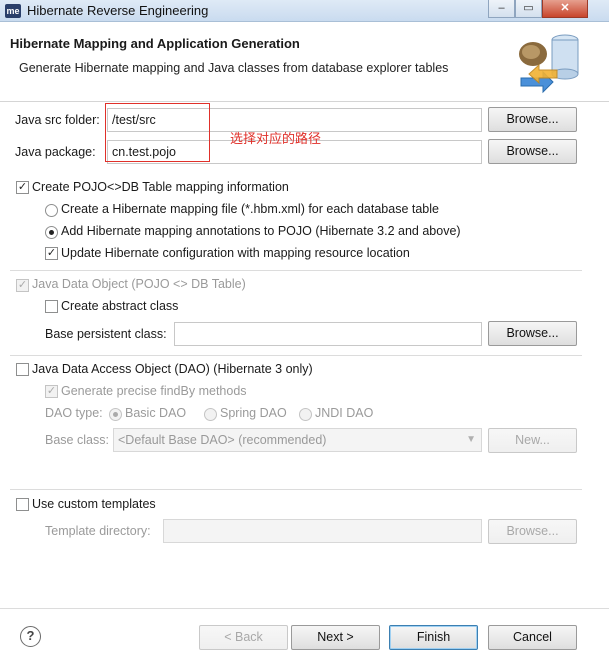  I want to click on create-pojo-mapping-checkbox: ✓, so click(22, 187).